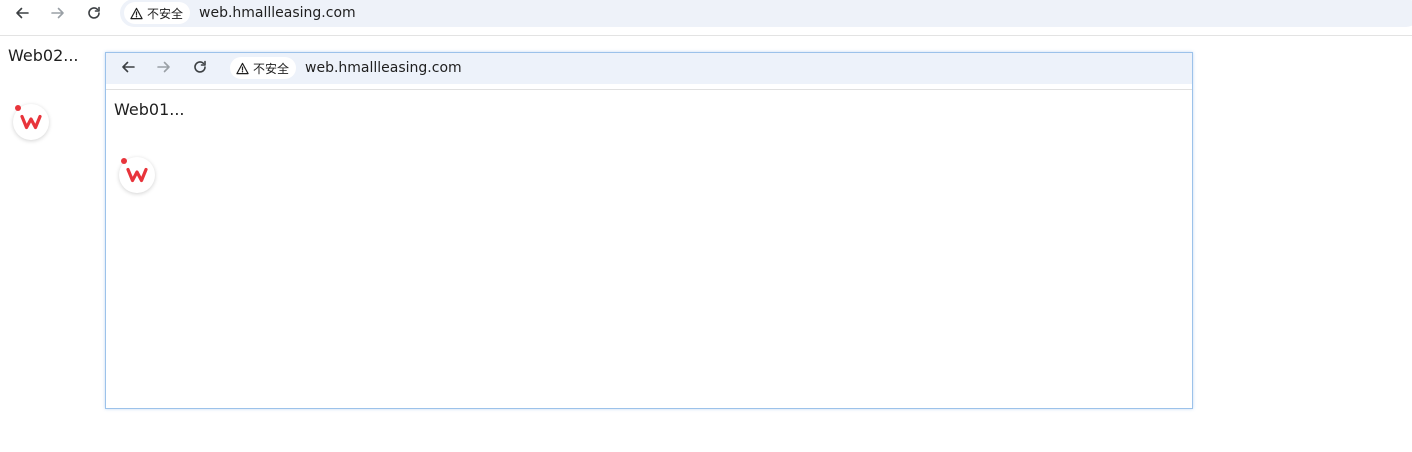 This screenshot has width=1412, height=452. I want to click on outer-url-text: web.hmallleasing.com, so click(277, 13).